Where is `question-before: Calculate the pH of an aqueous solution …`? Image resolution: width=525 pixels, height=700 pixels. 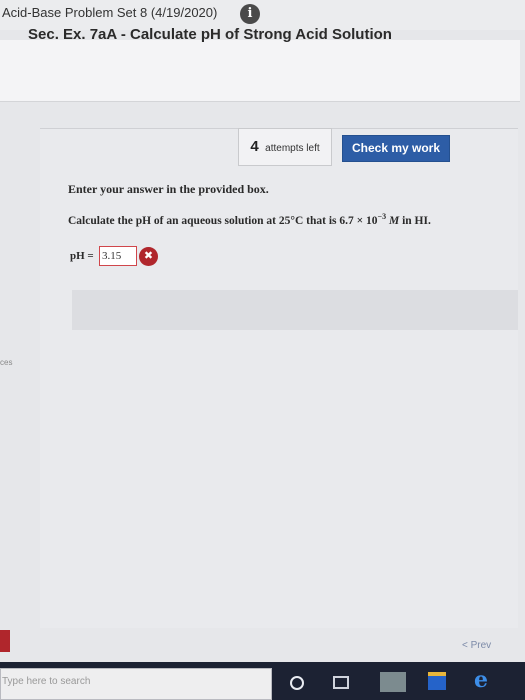
question-before: Calculate the pH of an aqueous solution … is located at coordinates (223, 220).